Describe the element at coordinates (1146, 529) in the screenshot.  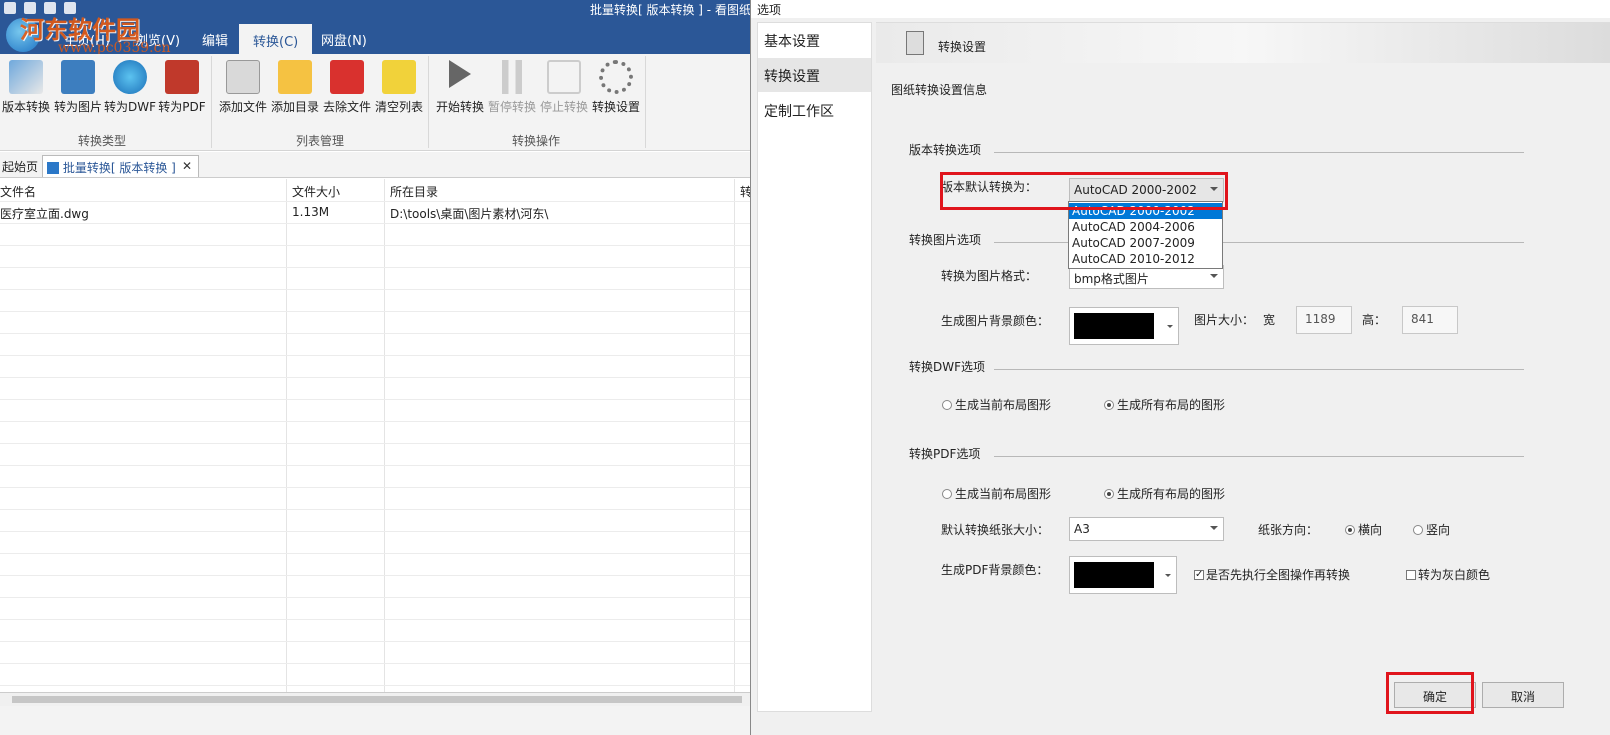
I see `pdf-paper-select: A3` at that location.